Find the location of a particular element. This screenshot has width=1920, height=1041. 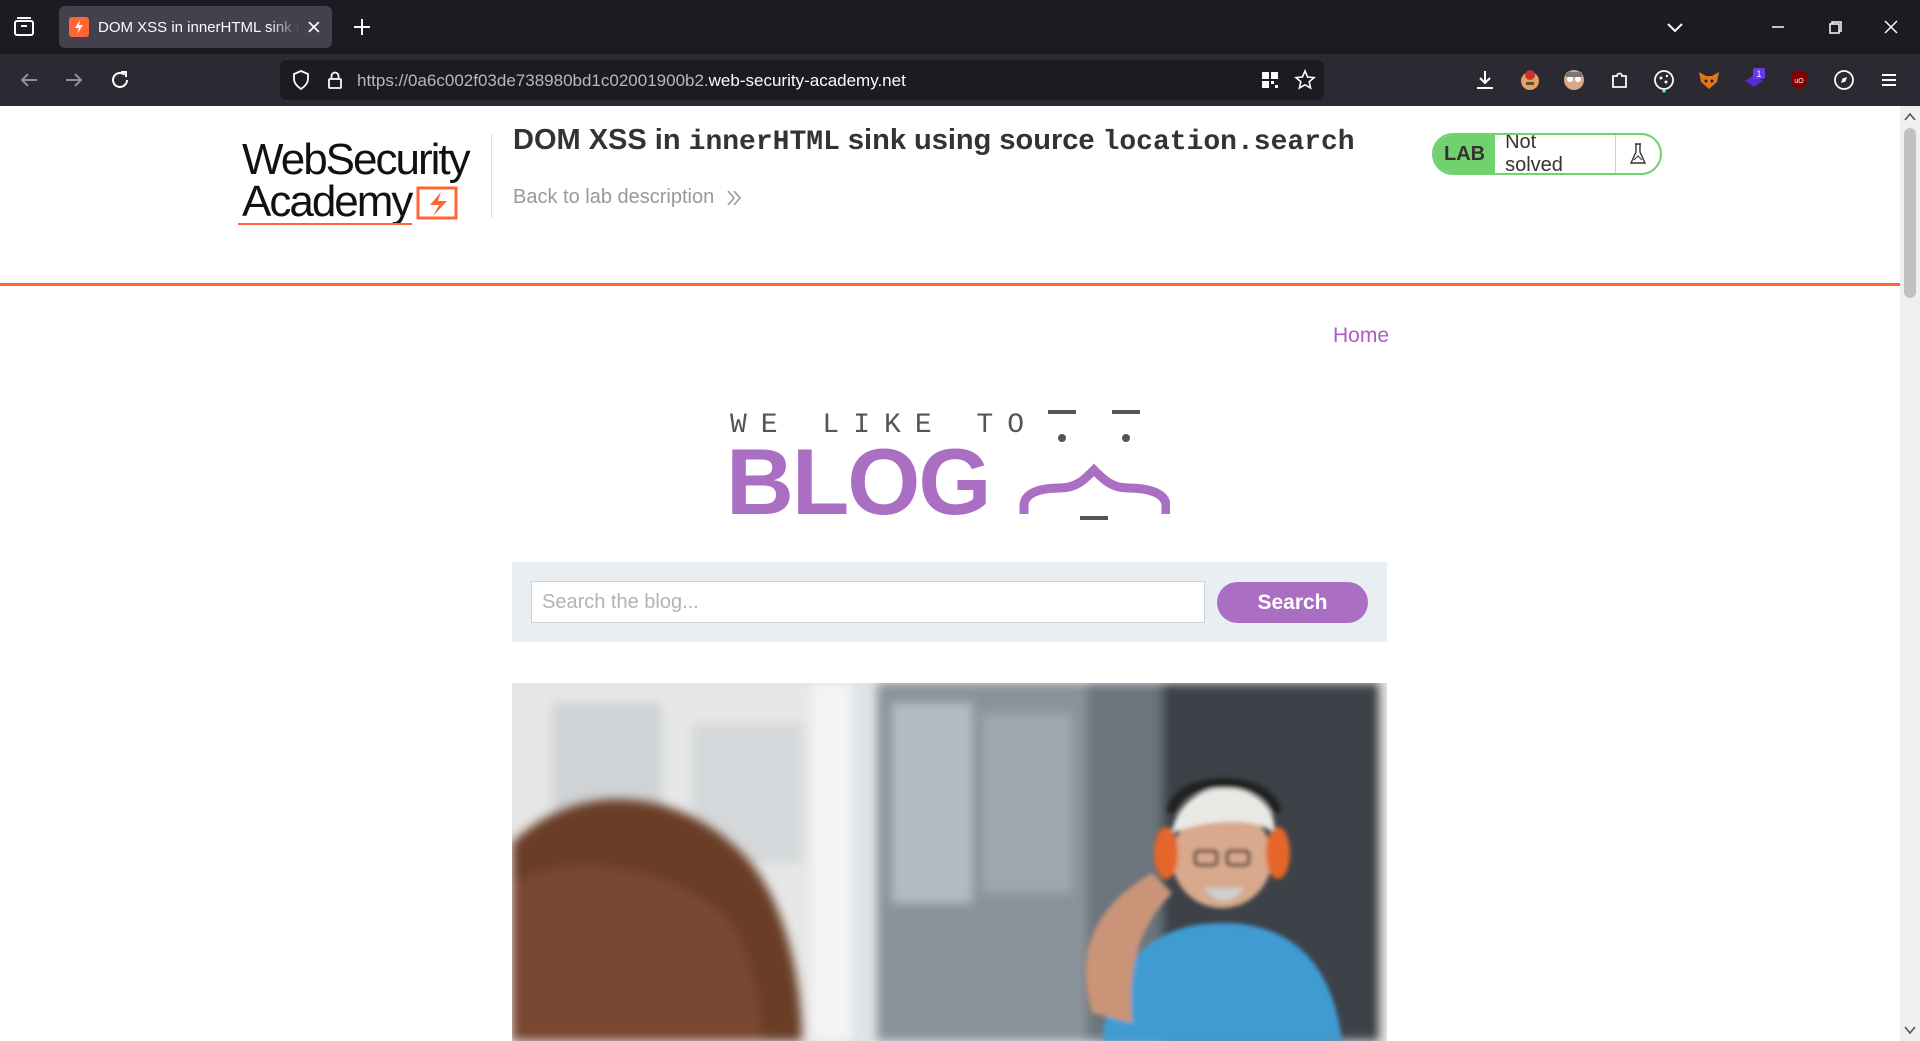

lab-badge: LAB is located at coordinates (1465, 154).